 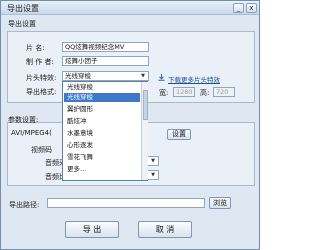 What do you see at coordinates (144, 131) in the screenshot?
I see `dropdown-scrollbar` at bounding box center [144, 131].